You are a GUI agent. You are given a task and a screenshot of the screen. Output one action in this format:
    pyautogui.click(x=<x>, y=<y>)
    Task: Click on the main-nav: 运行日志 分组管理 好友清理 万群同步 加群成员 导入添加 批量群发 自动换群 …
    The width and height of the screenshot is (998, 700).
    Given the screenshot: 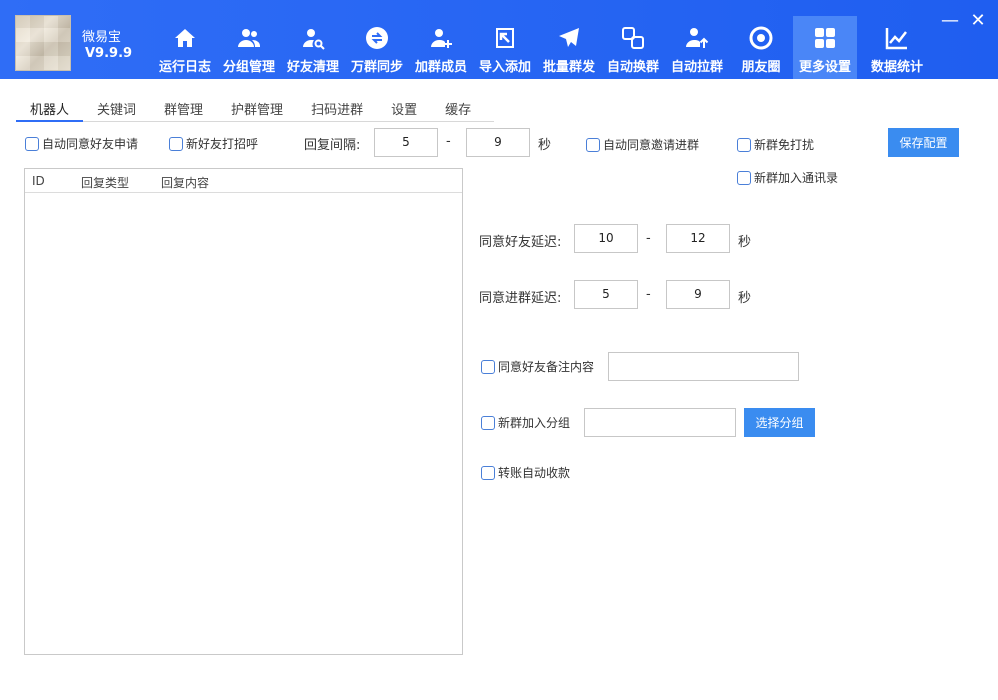 What is the action you would take?
    pyautogui.click(x=545, y=47)
    